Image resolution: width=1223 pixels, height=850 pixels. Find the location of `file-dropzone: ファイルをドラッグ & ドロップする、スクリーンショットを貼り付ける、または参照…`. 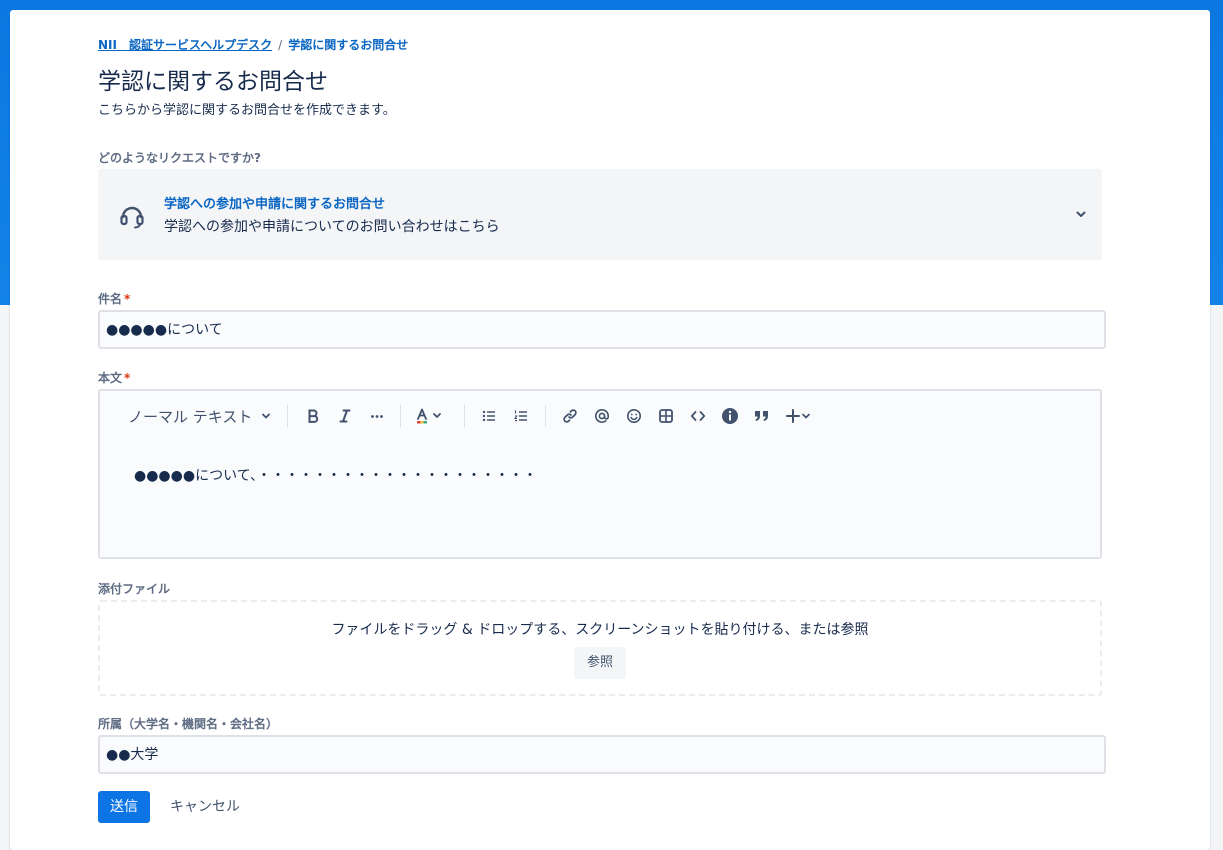

file-dropzone: ファイルをドラッグ & ドロップする、スクリーンショットを貼り付ける、または参照… is located at coordinates (600, 648).